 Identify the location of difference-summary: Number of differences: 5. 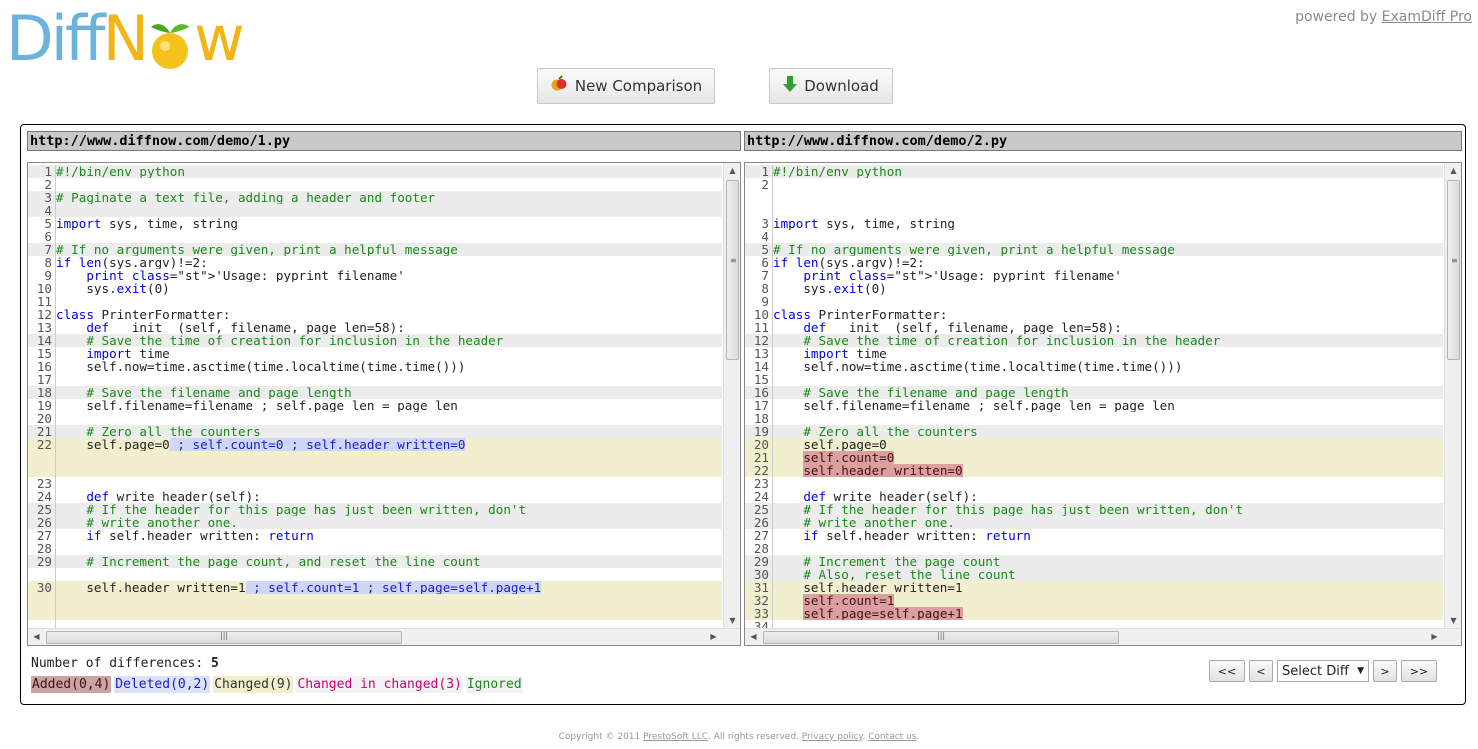
(125, 663).